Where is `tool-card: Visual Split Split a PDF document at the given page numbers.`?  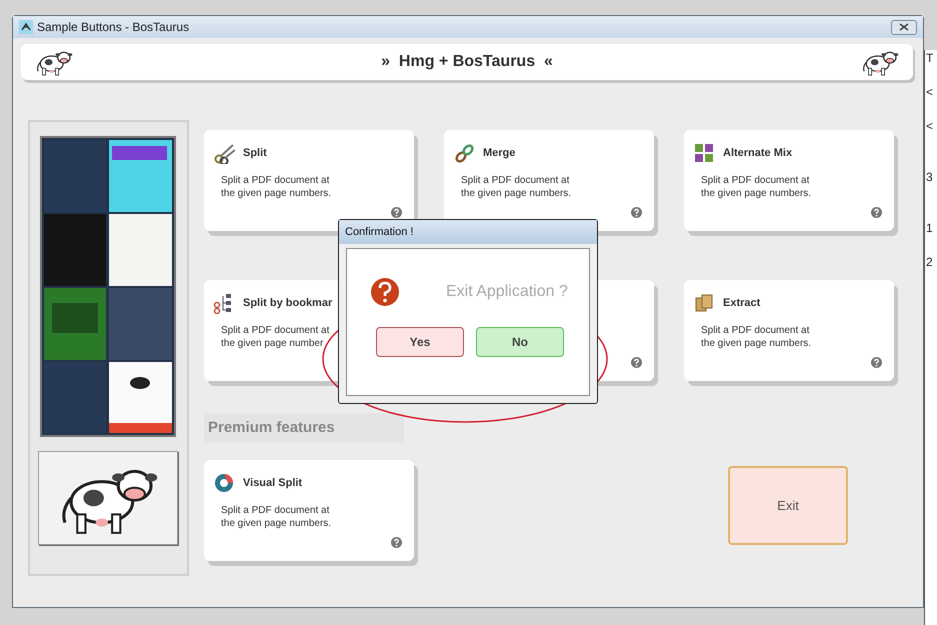
tool-card: Visual Split Split a PDF document at the given page numbers. is located at coordinates (309, 510).